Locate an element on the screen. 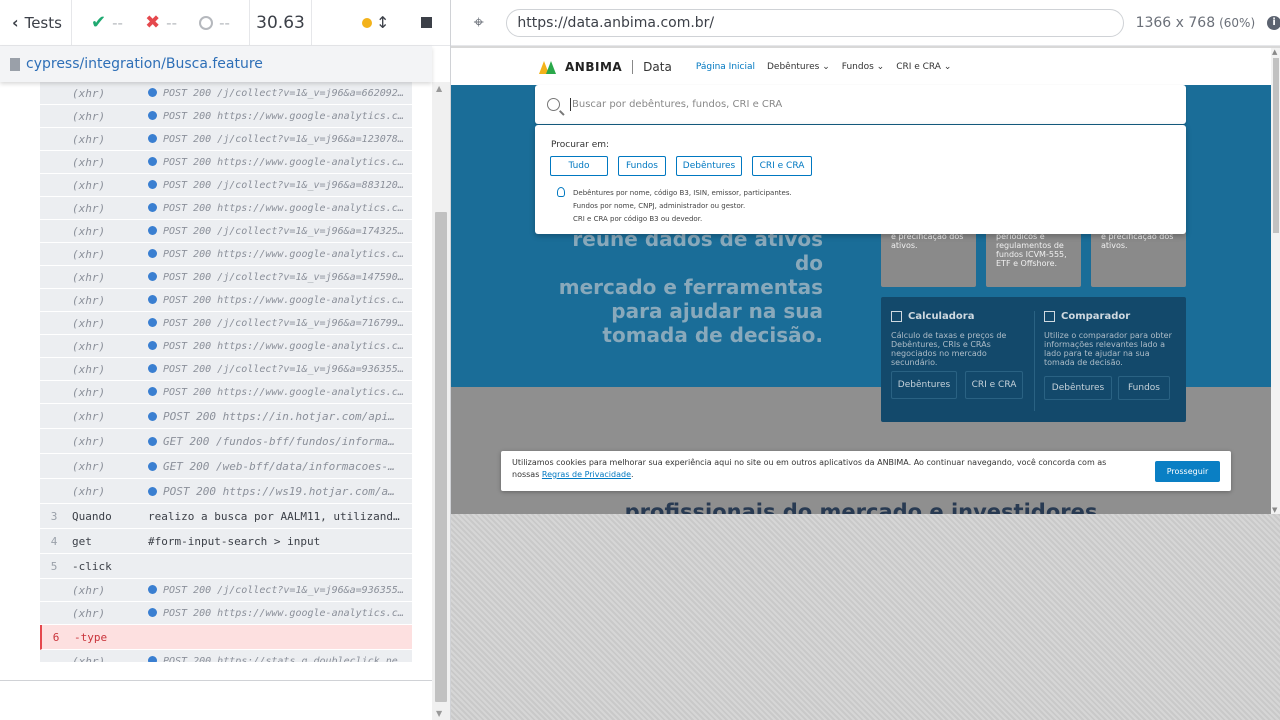 The width and height of the screenshot is (1280, 720). aut-scrollbar: ▲ ▼ is located at coordinates (1275, 281).